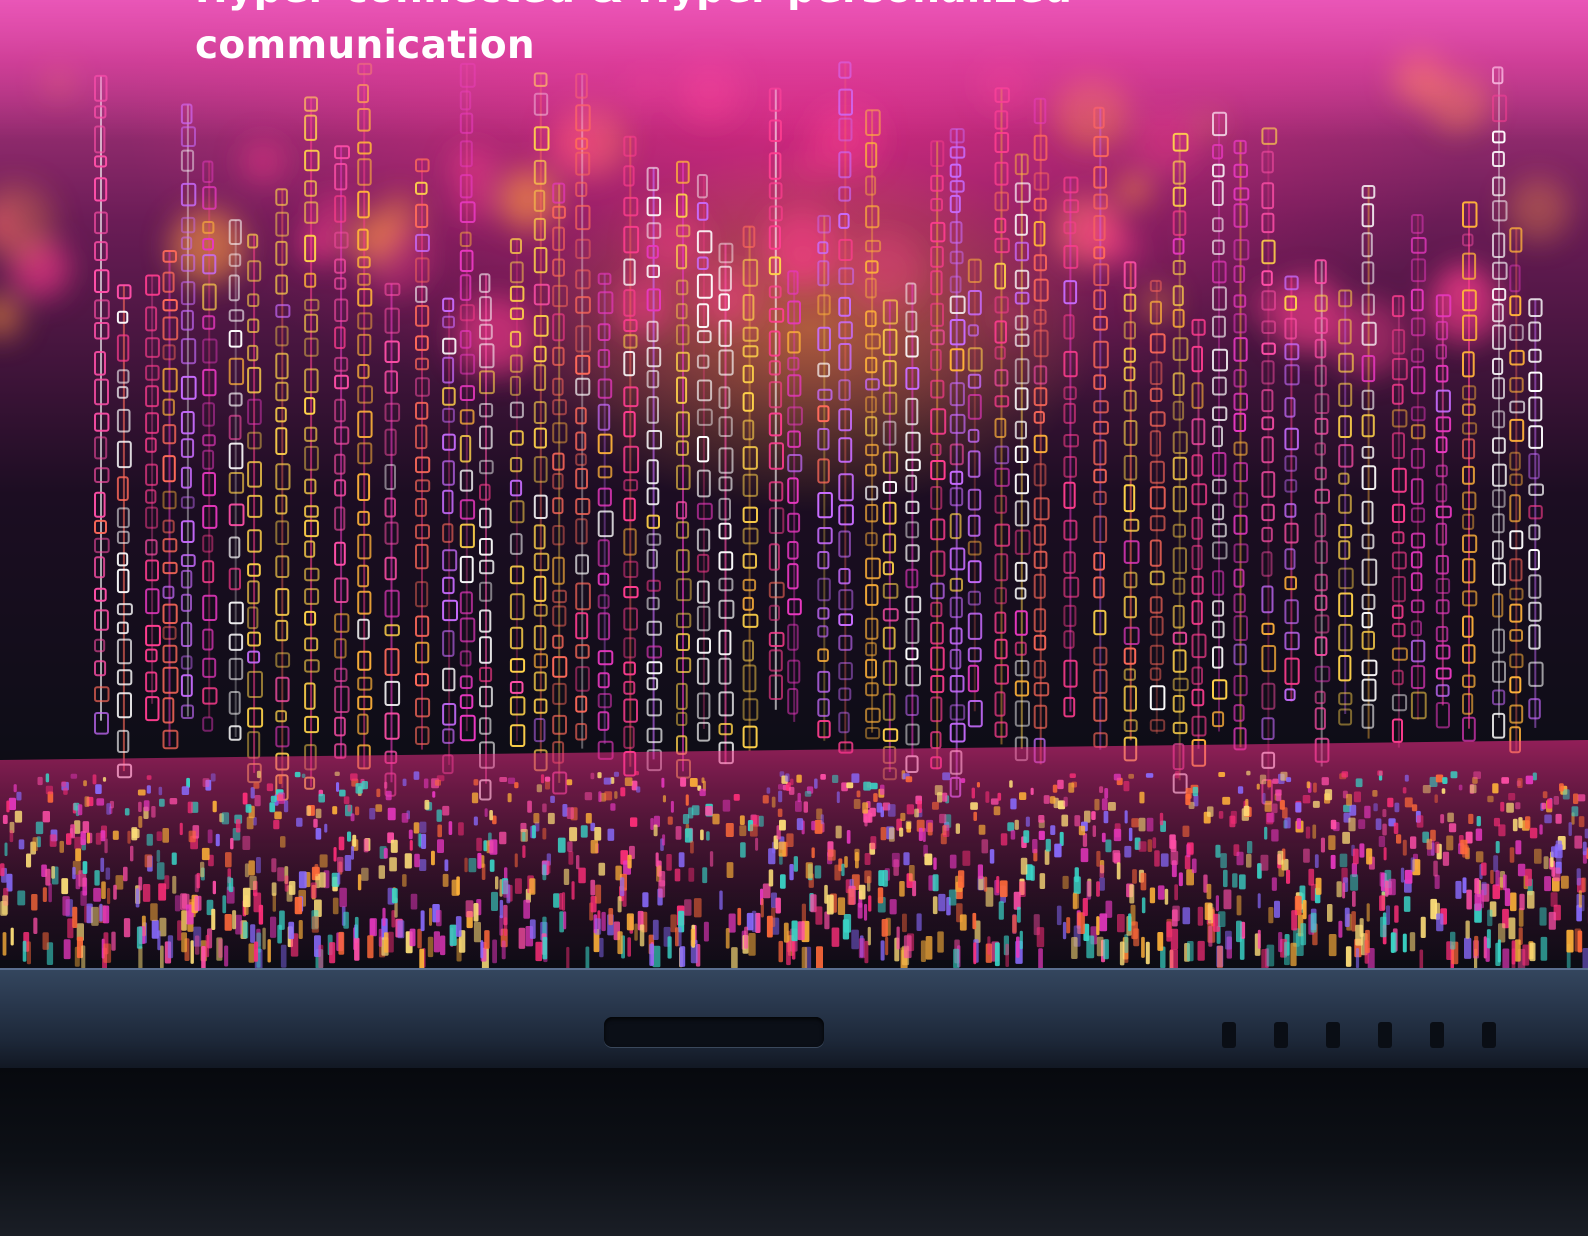  I want to click on bokeh-light, so click(1158, 303).